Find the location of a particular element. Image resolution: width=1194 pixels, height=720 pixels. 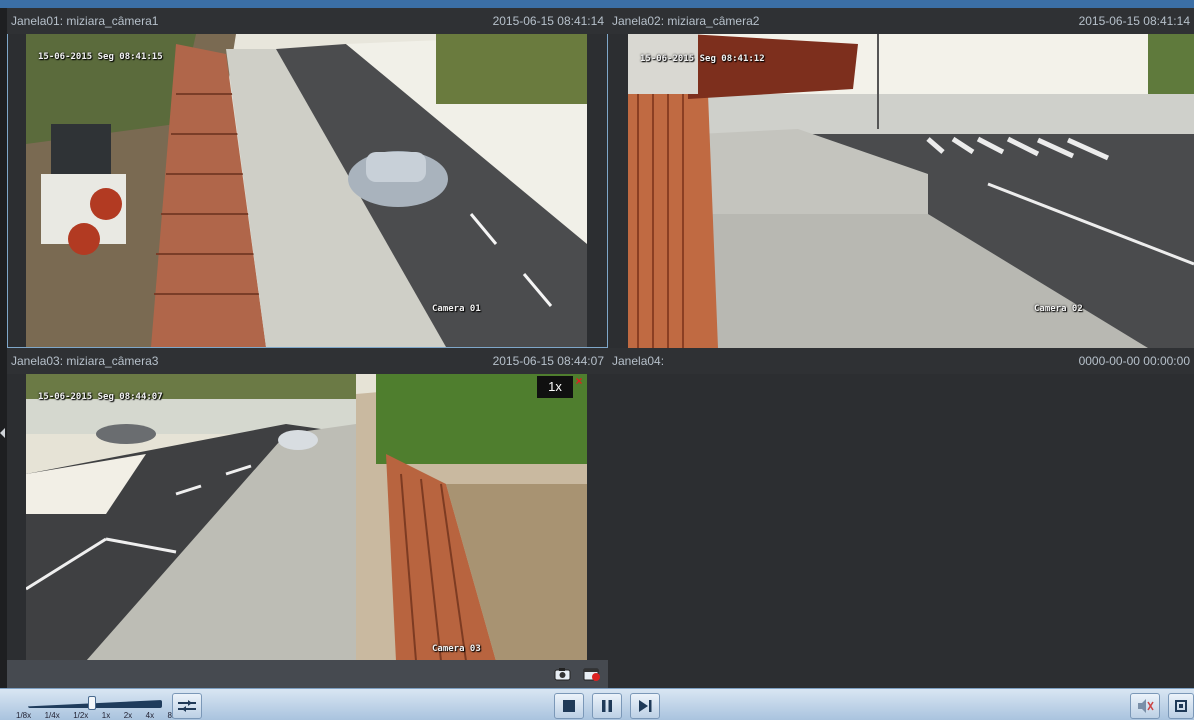

sliders-icon is located at coordinates (187, 706).